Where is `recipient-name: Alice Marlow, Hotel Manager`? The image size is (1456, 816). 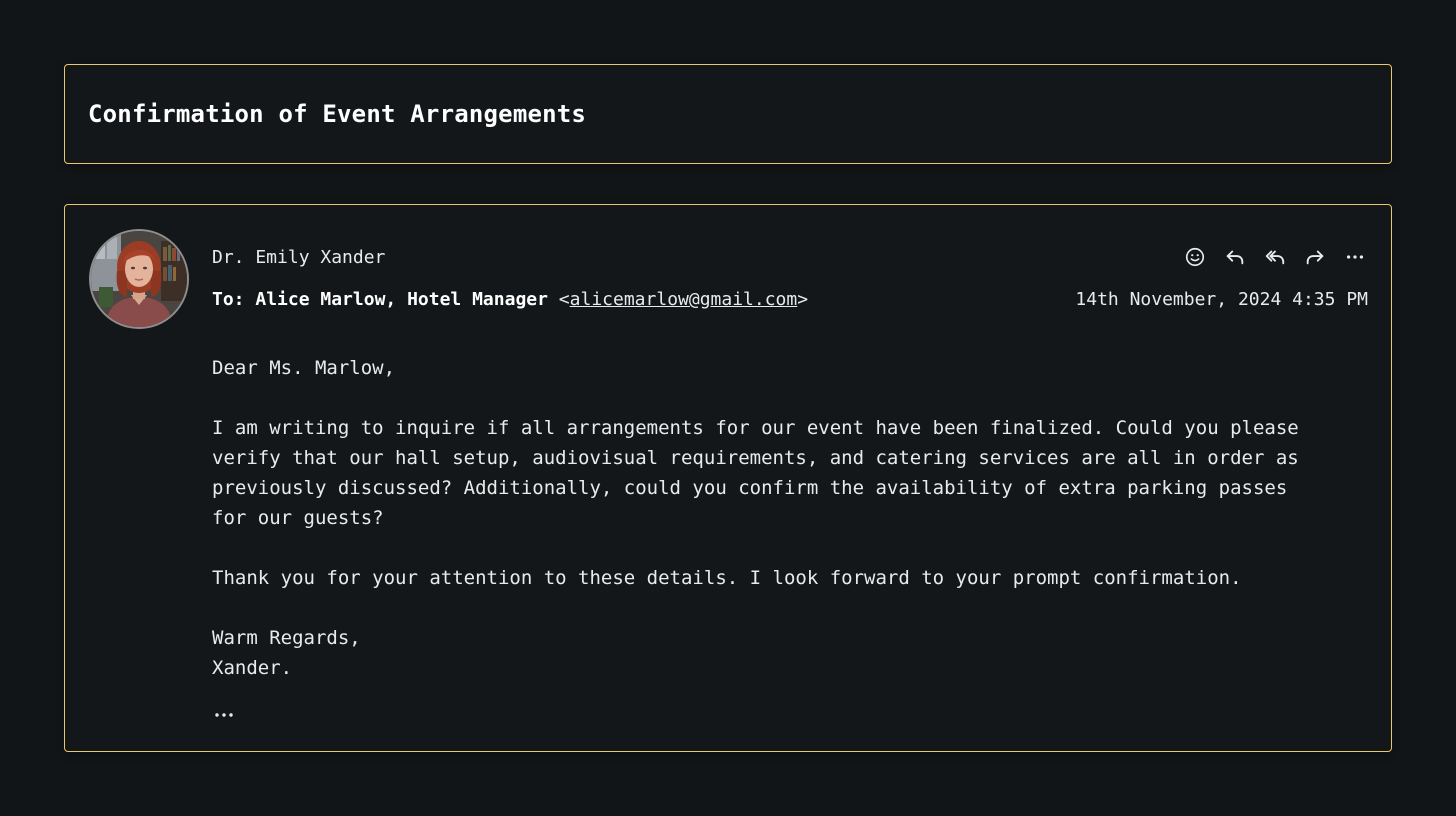
recipient-name: Alice Marlow, Hotel Manager is located at coordinates (401, 299).